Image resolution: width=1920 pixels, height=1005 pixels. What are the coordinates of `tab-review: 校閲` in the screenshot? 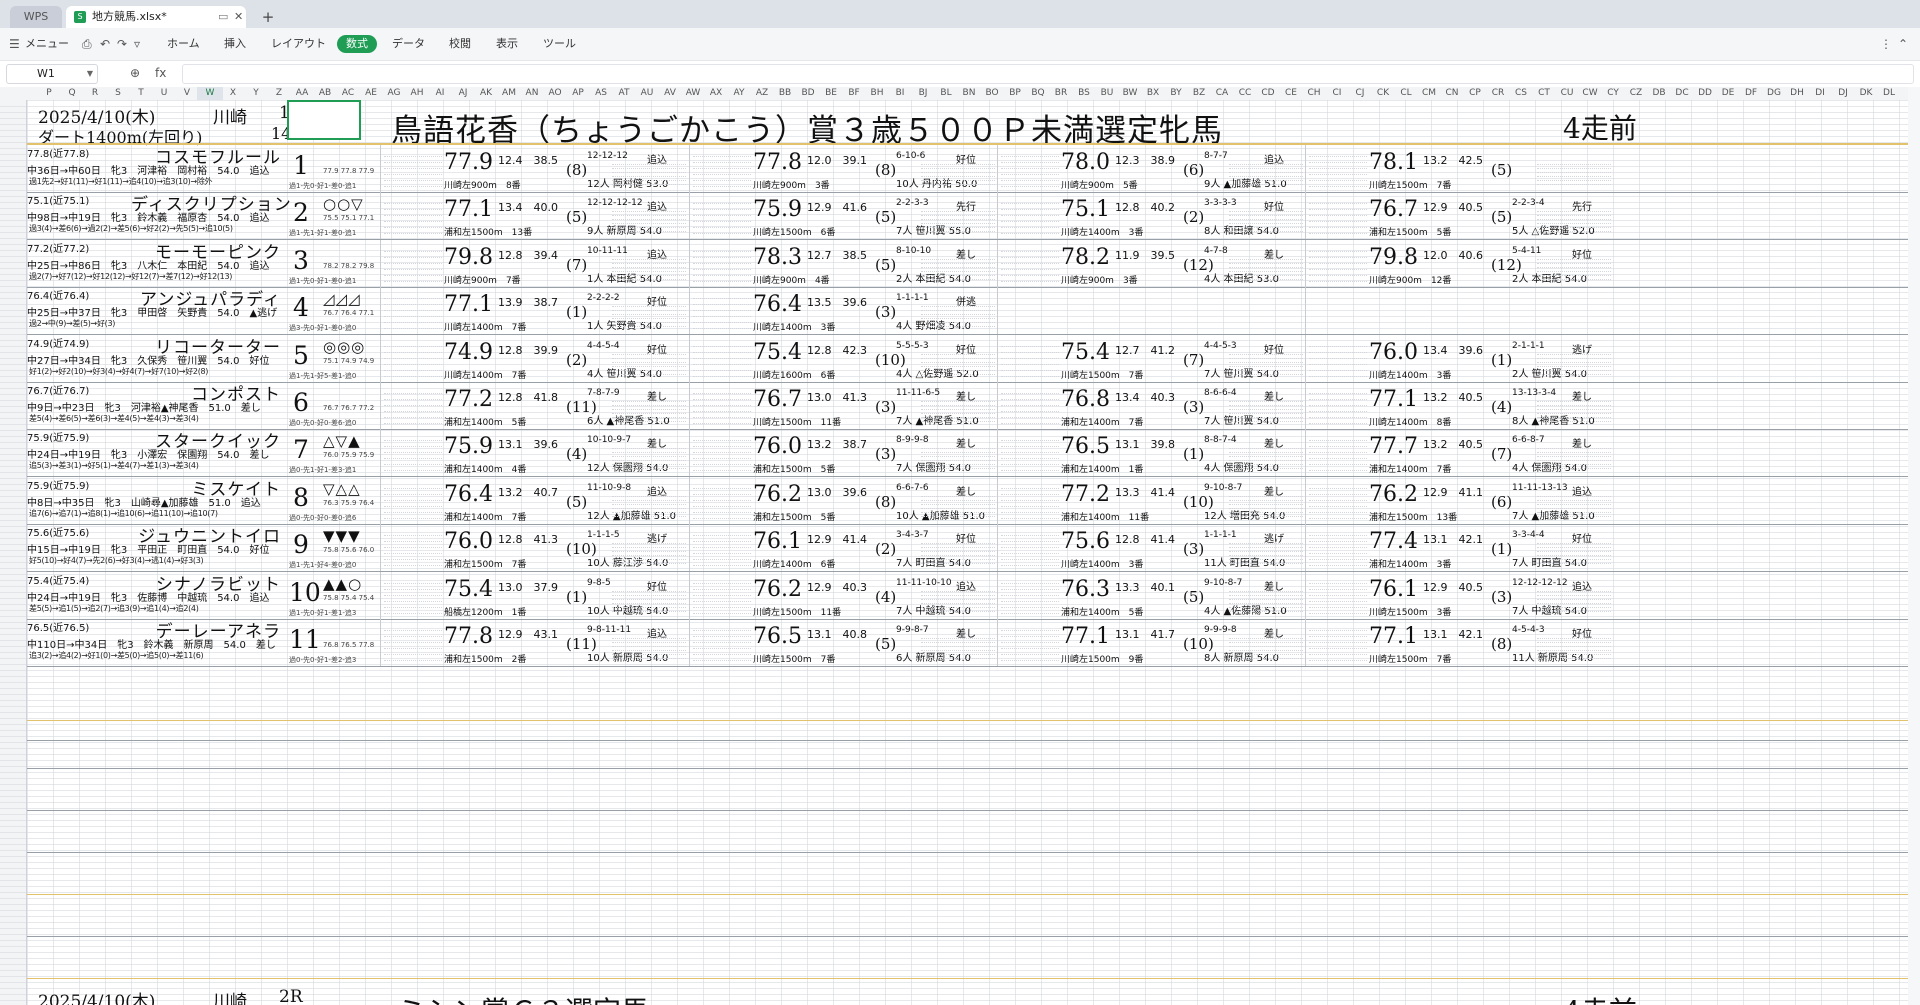 It's located at (460, 44).